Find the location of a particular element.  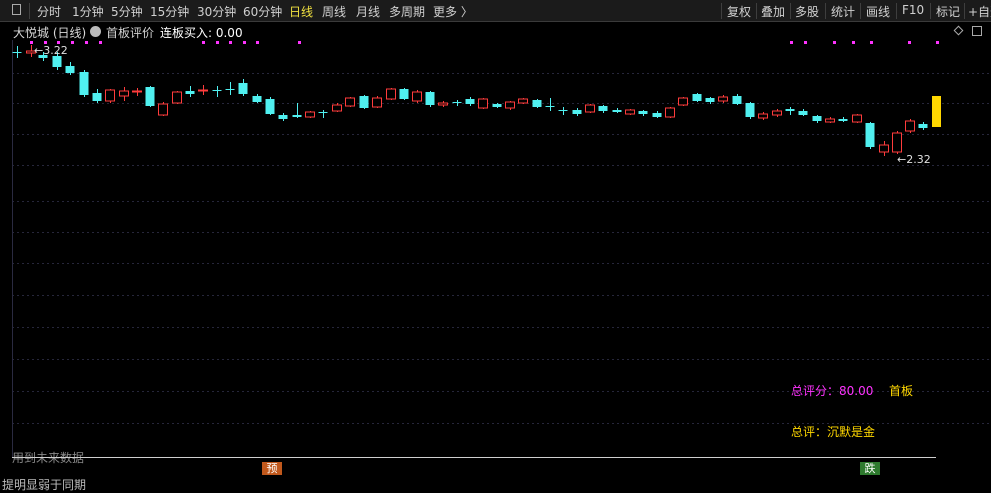

board-label: 首板 is located at coordinates (901, 391).